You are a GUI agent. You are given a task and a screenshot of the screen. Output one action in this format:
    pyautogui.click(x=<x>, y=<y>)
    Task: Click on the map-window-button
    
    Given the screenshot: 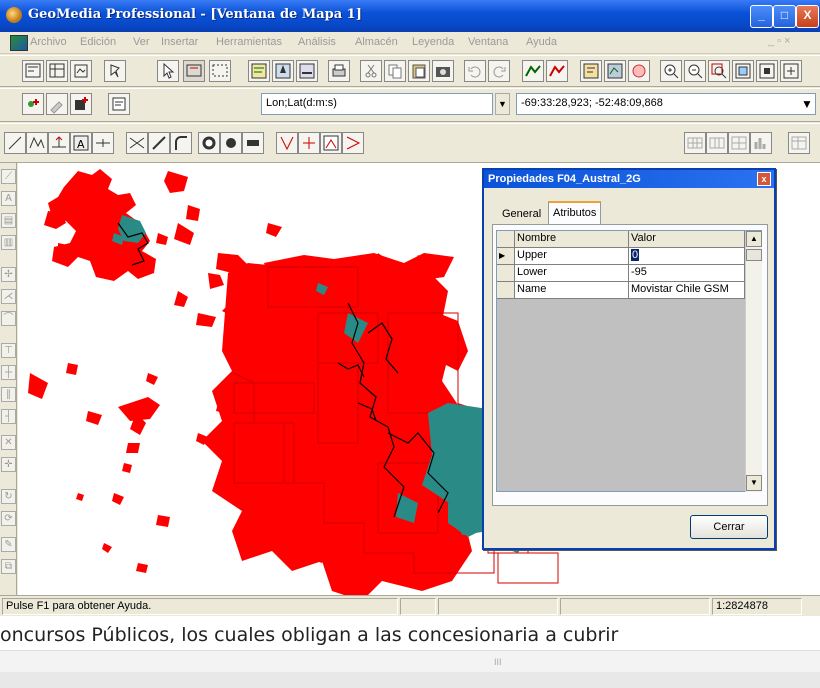 What is the action you would take?
    pyautogui.click(x=33, y=71)
    